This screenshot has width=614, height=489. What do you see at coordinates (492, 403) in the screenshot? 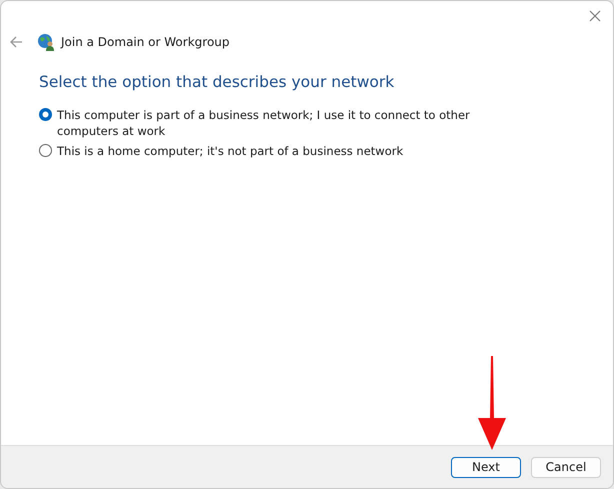
I see `arrow-icon` at bounding box center [492, 403].